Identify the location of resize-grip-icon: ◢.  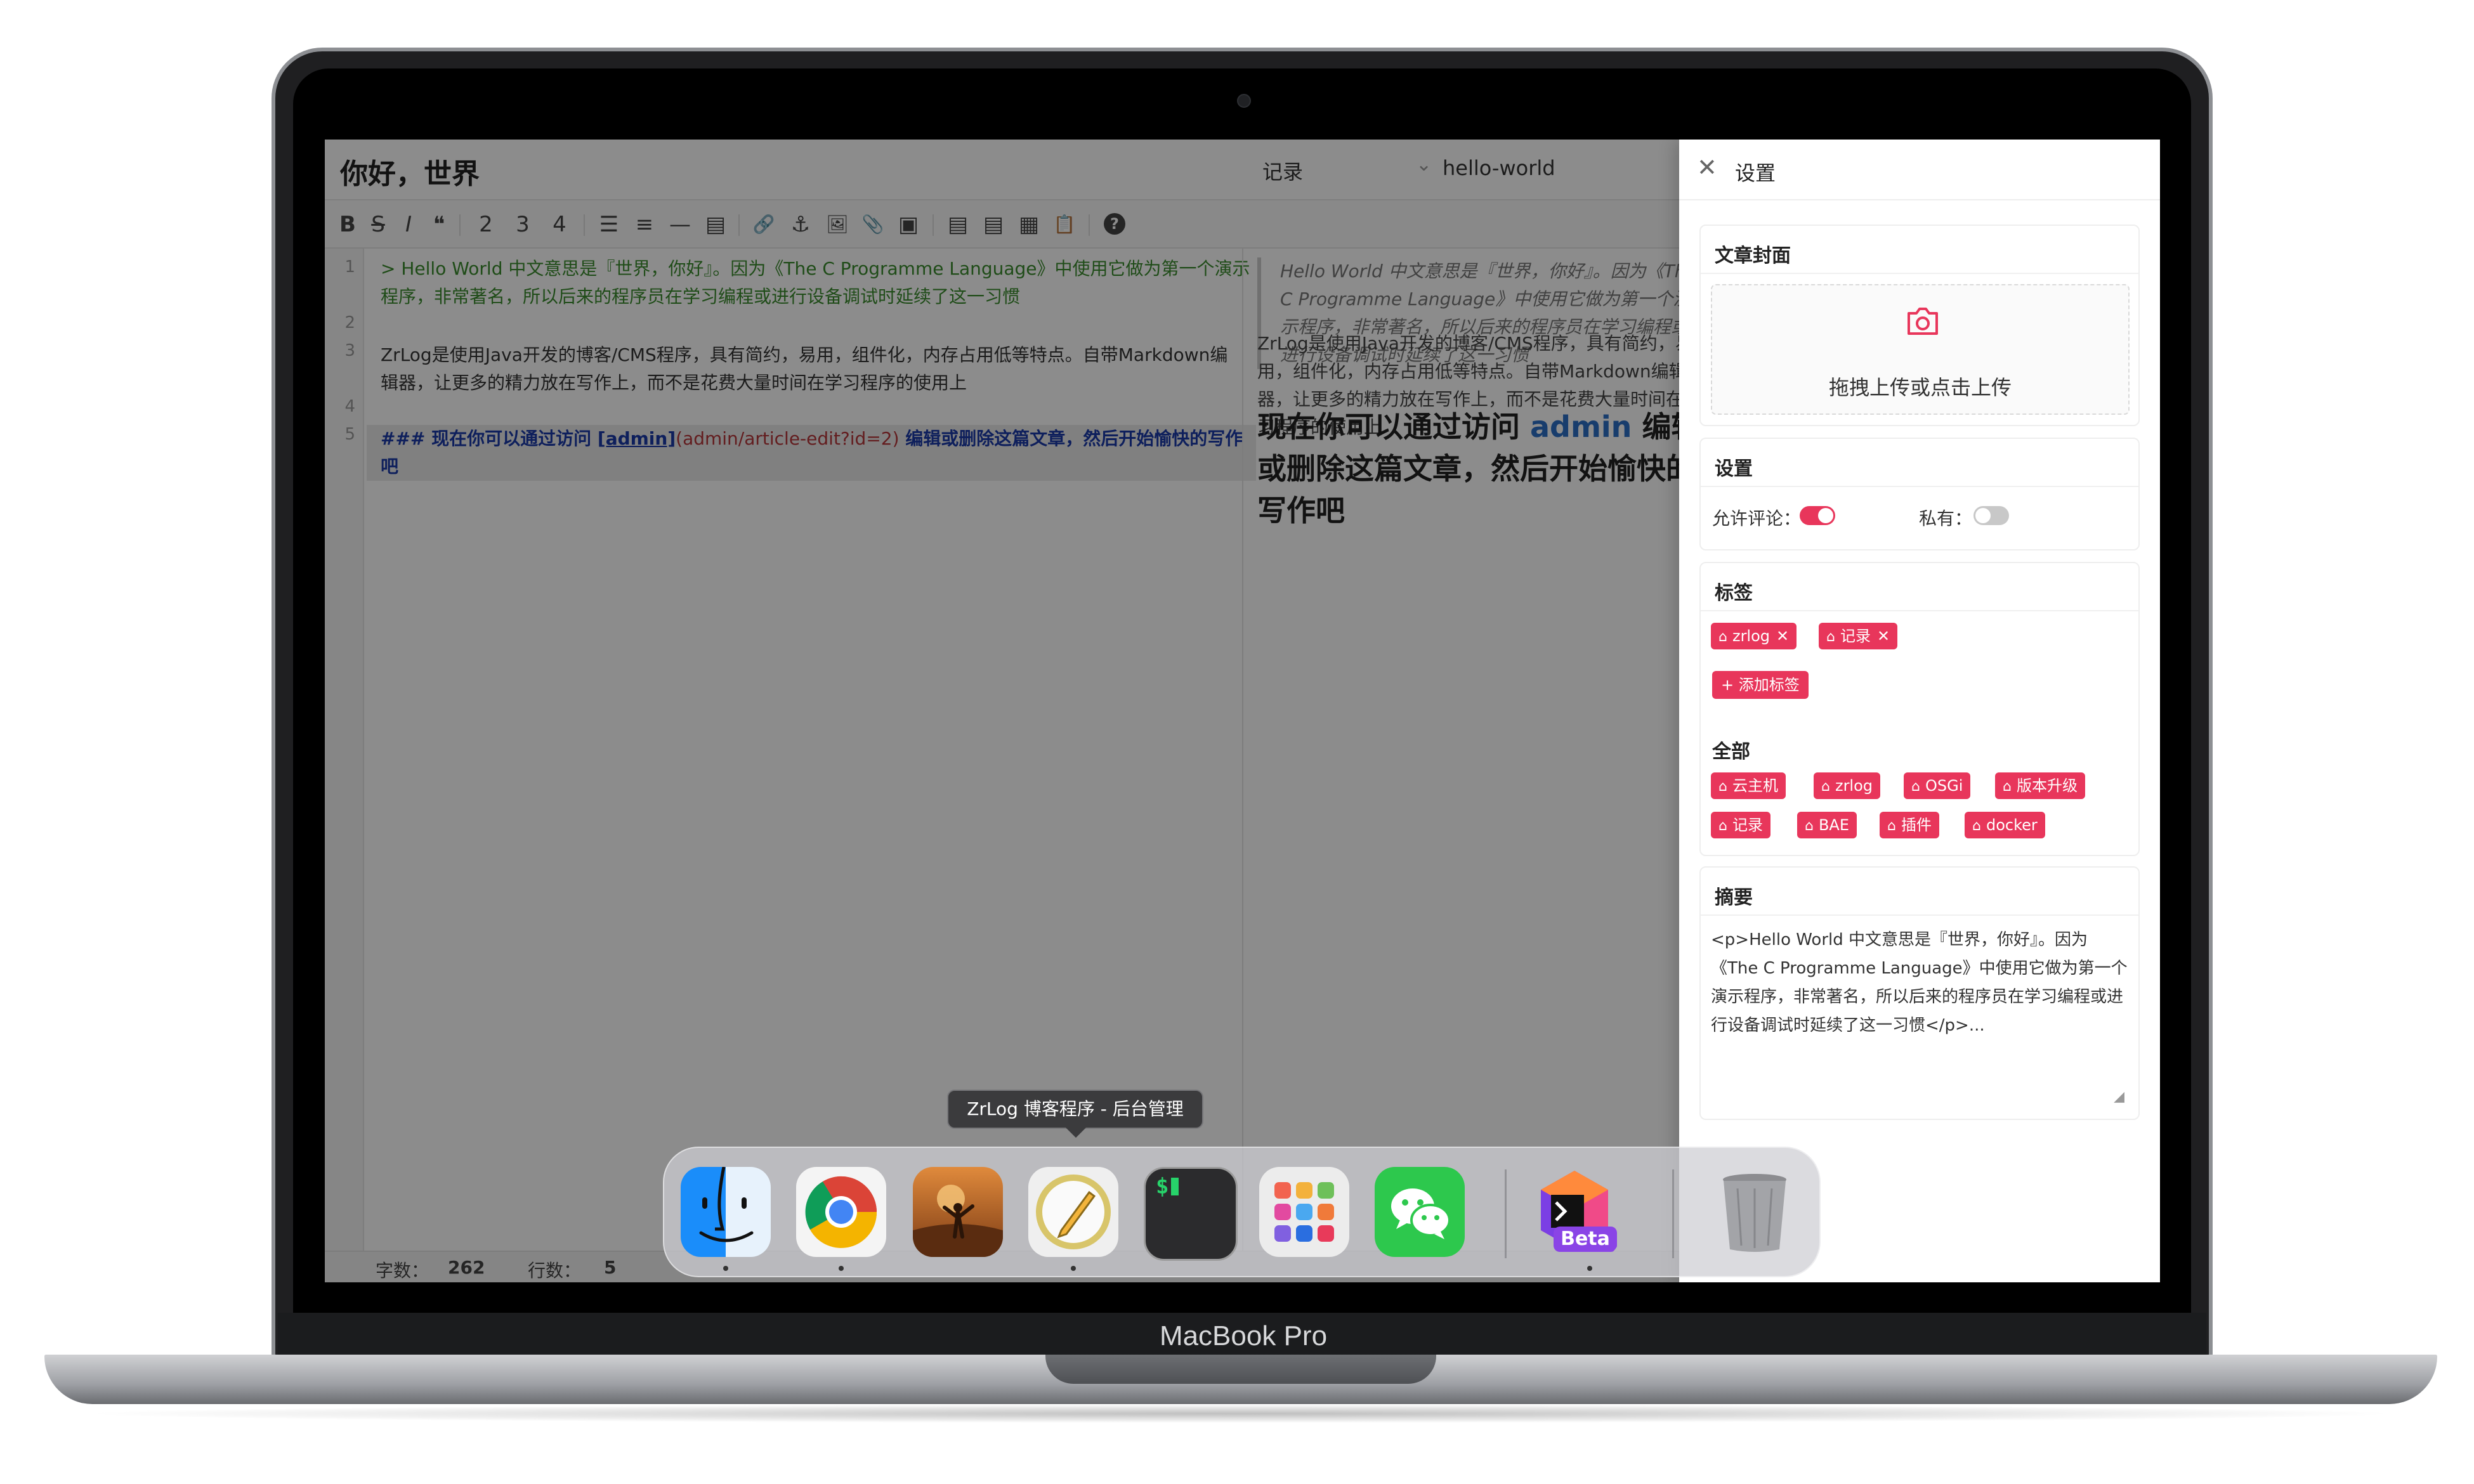
(2119, 1097).